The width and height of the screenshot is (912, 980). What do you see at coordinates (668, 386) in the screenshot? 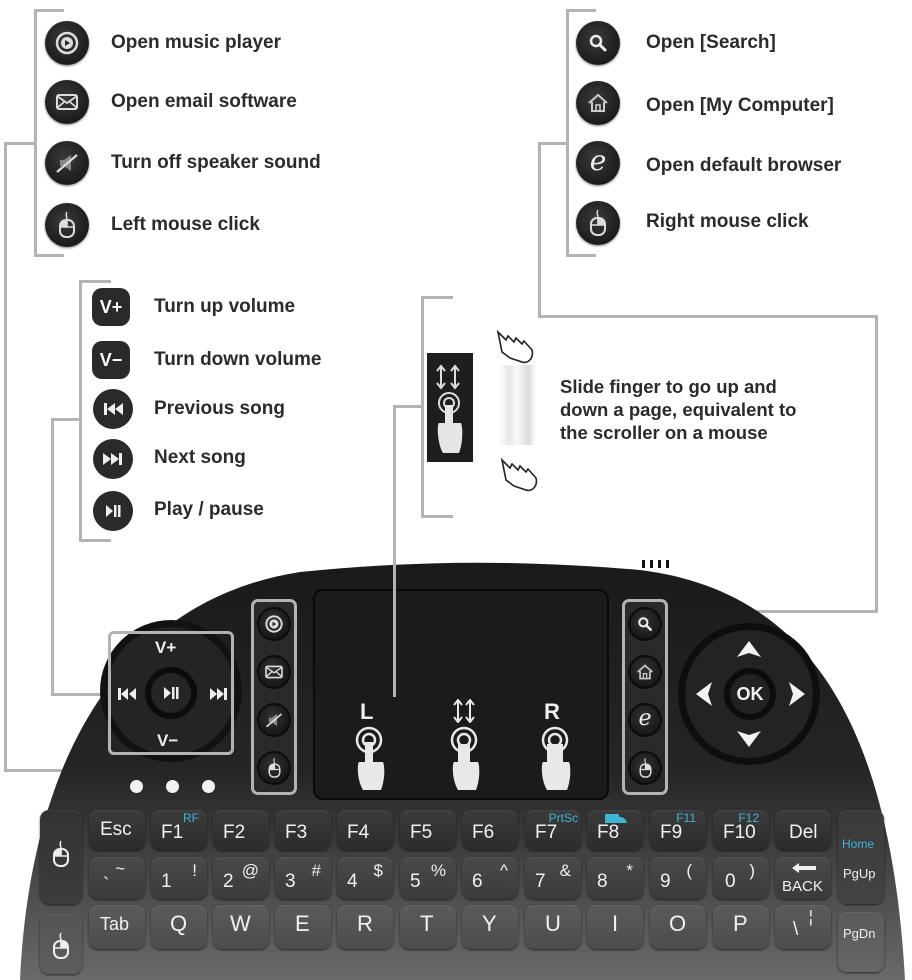
I see `scroll-description-line: Slide finger to go up and` at bounding box center [668, 386].